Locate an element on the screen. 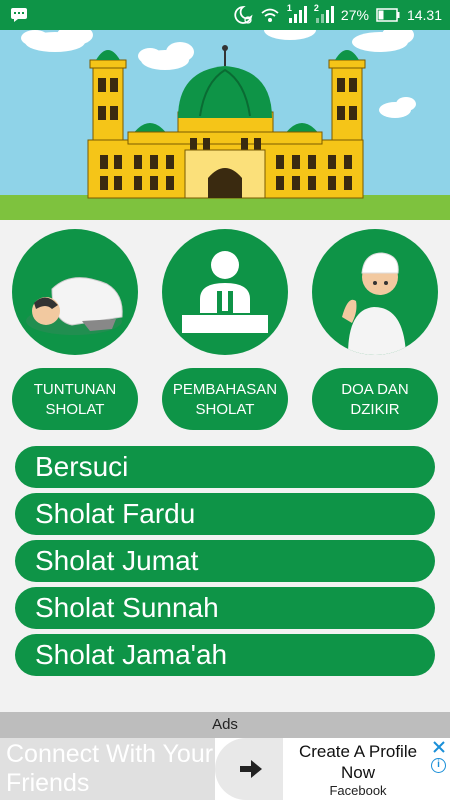 Image resolution: width=450 pixels, height=800 pixels. prostrating-man-icon is located at coordinates (74, 306).